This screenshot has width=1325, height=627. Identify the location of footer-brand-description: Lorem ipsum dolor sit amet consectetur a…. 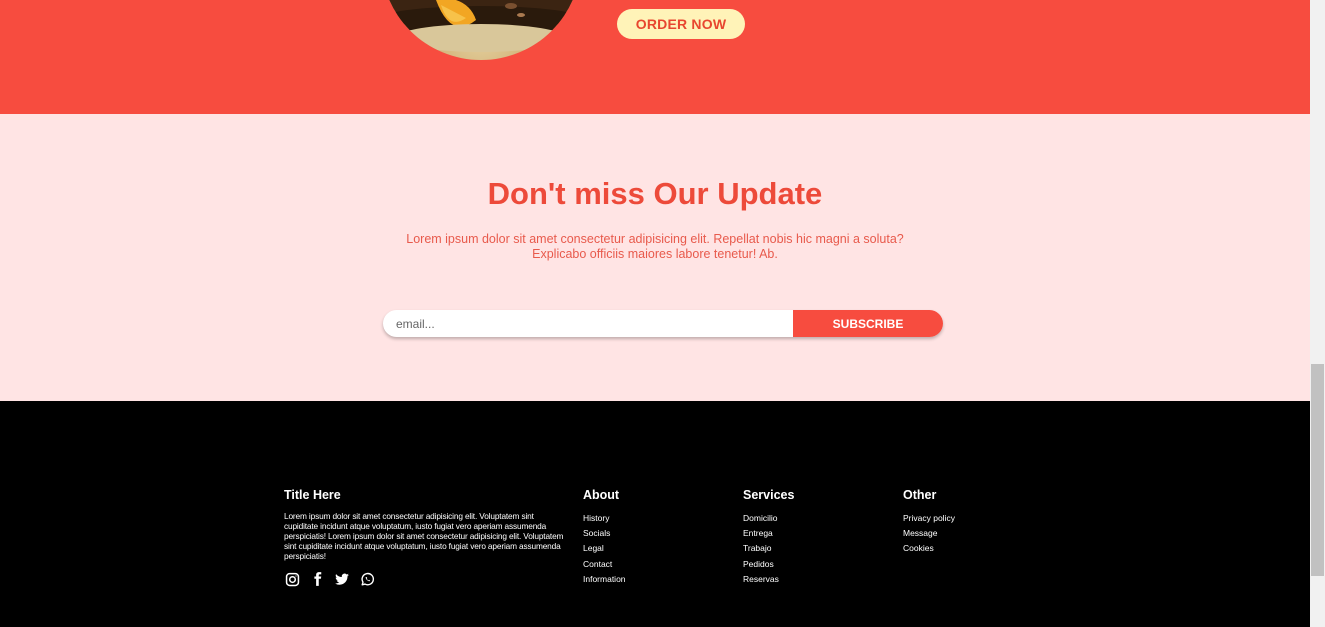
(424, 536).